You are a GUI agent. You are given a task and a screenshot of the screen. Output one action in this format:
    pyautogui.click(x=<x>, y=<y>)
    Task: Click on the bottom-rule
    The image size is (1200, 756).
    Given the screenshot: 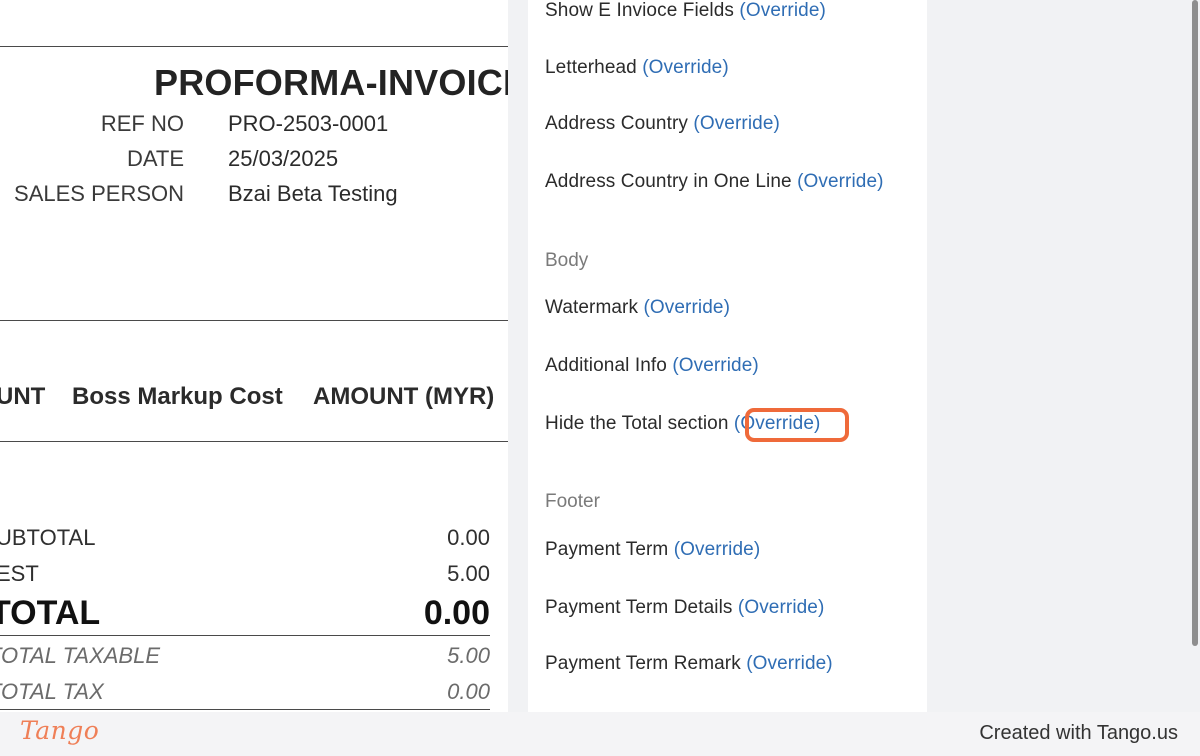 What is the action you would take?
    pyautogui.click(x=245, y=709)
    